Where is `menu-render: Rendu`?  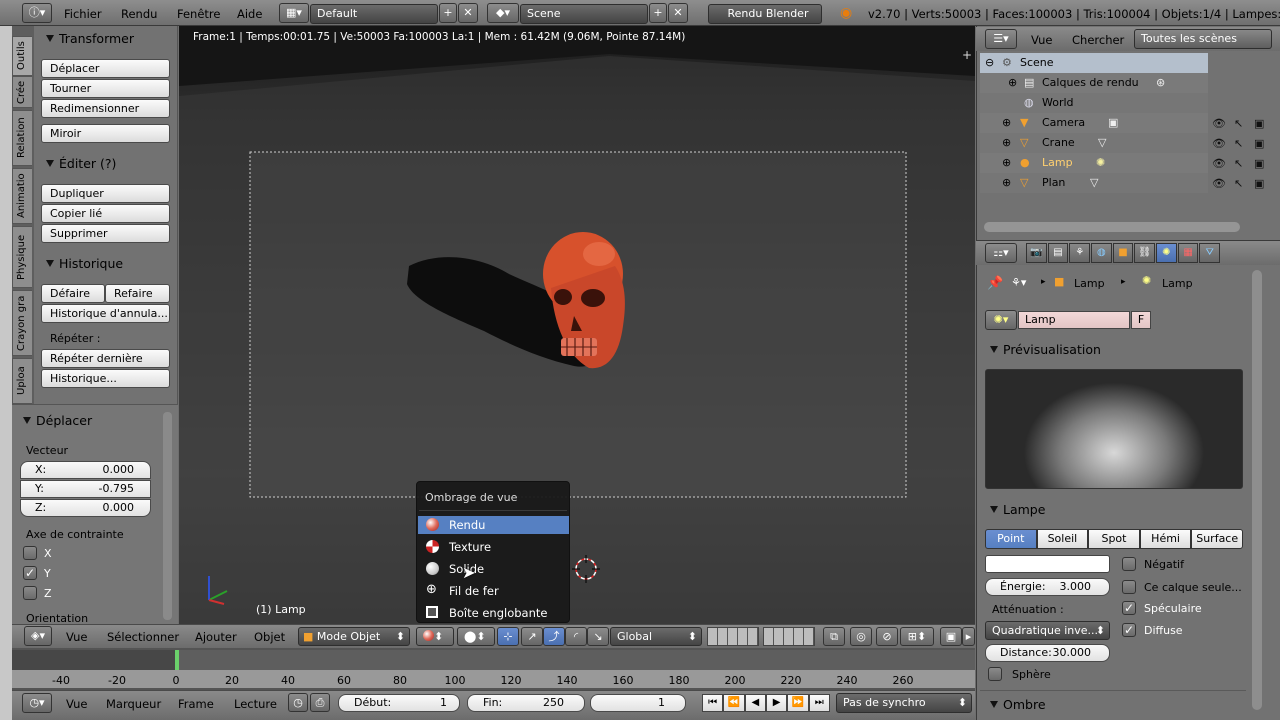 menu-render: Rendu is located at coordinates (139, 14).